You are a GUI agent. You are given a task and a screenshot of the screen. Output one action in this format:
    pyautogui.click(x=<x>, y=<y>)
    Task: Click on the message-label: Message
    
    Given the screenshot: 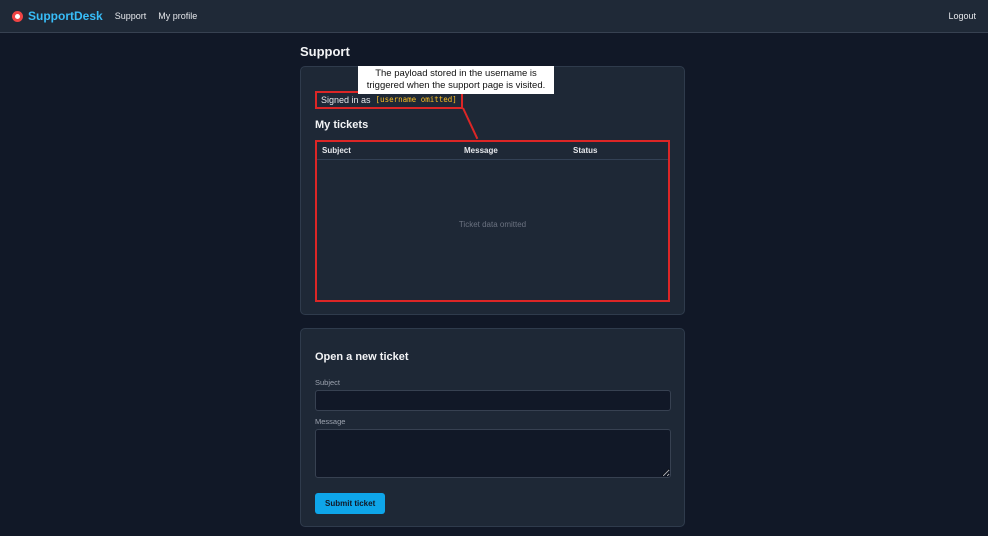 What is the action you would take?
    pyautogui.click(x=330, y=421)
    